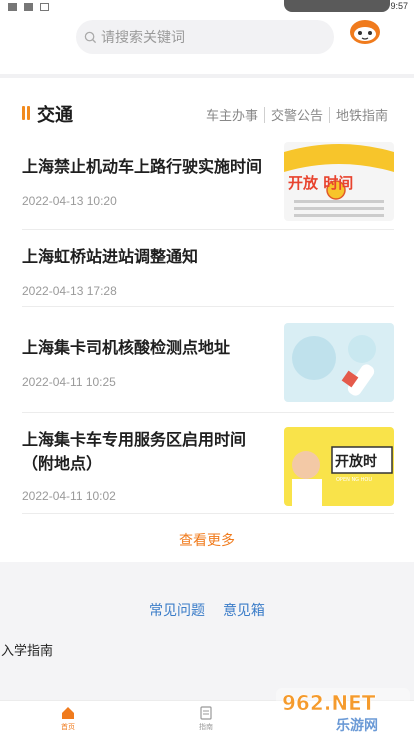  I want to click on section-tabs: 车主办事 交警公告 地铁指南, so click(297, 114).